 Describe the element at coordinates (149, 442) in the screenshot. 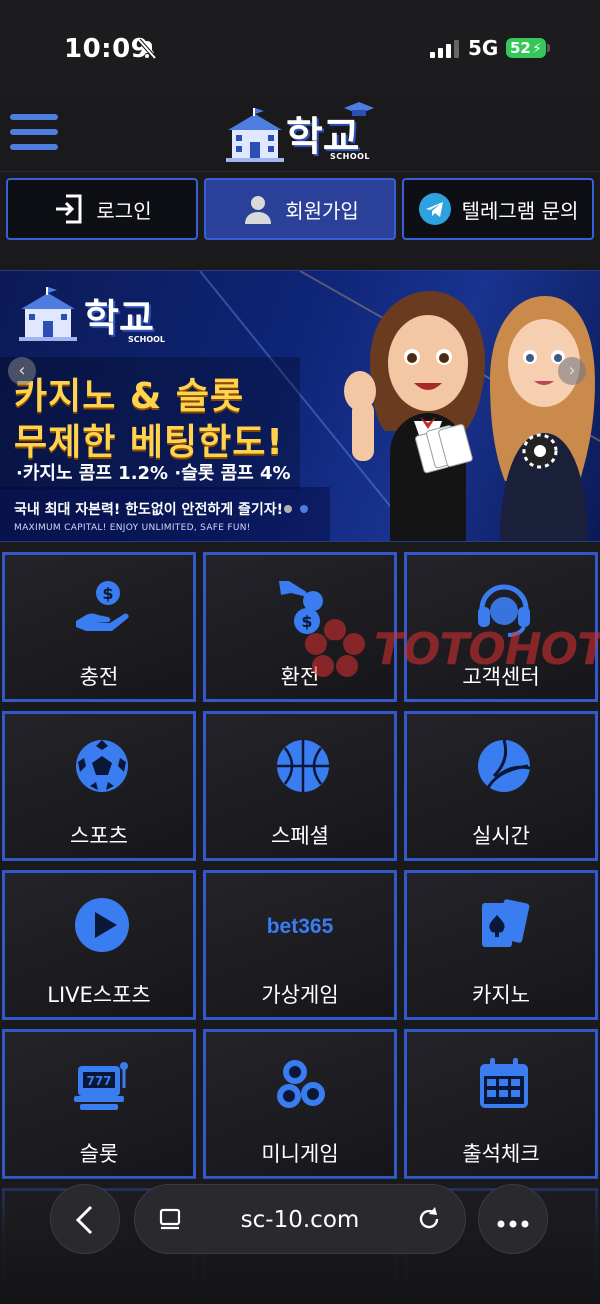

I see `banner-headline-2: 무제한 베팅한도!` at that location.